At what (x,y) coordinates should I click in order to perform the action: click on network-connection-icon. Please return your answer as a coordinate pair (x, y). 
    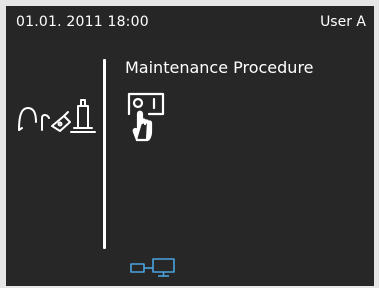
    Looking at the image, I should click on (152, 267).